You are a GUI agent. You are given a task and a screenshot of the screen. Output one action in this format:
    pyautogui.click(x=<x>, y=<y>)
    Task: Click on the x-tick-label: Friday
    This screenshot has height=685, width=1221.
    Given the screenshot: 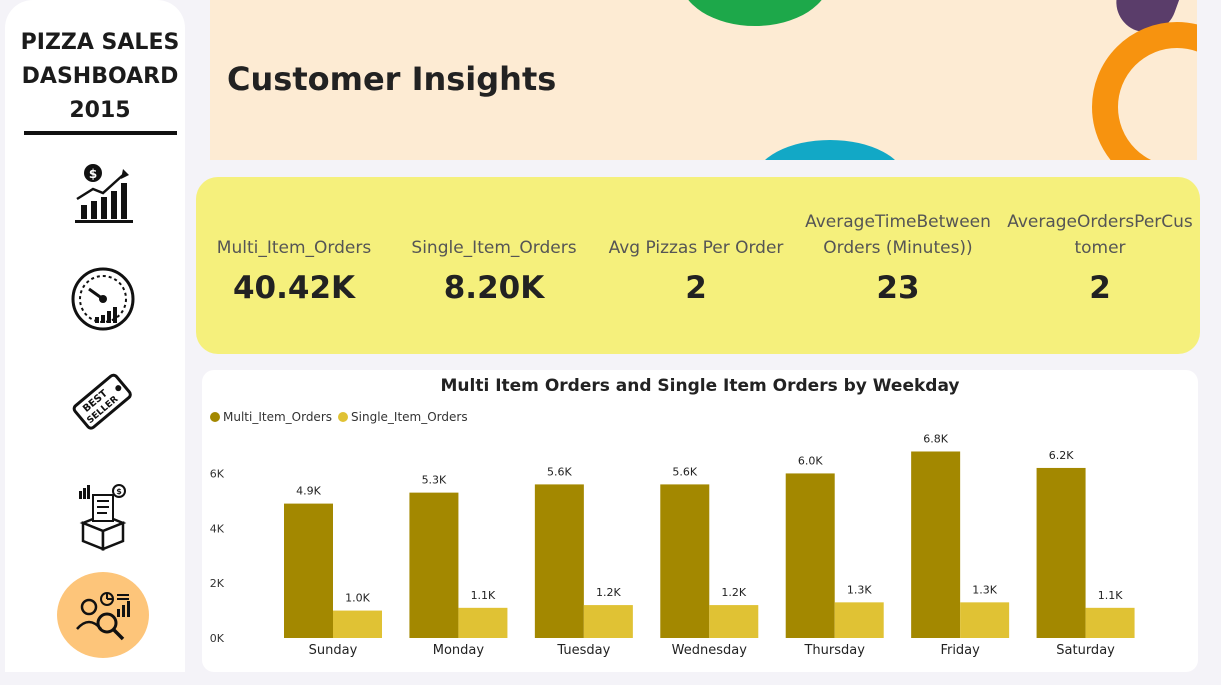 What is the action you would take?
    pyautogui.click(x=960, y=650)
    